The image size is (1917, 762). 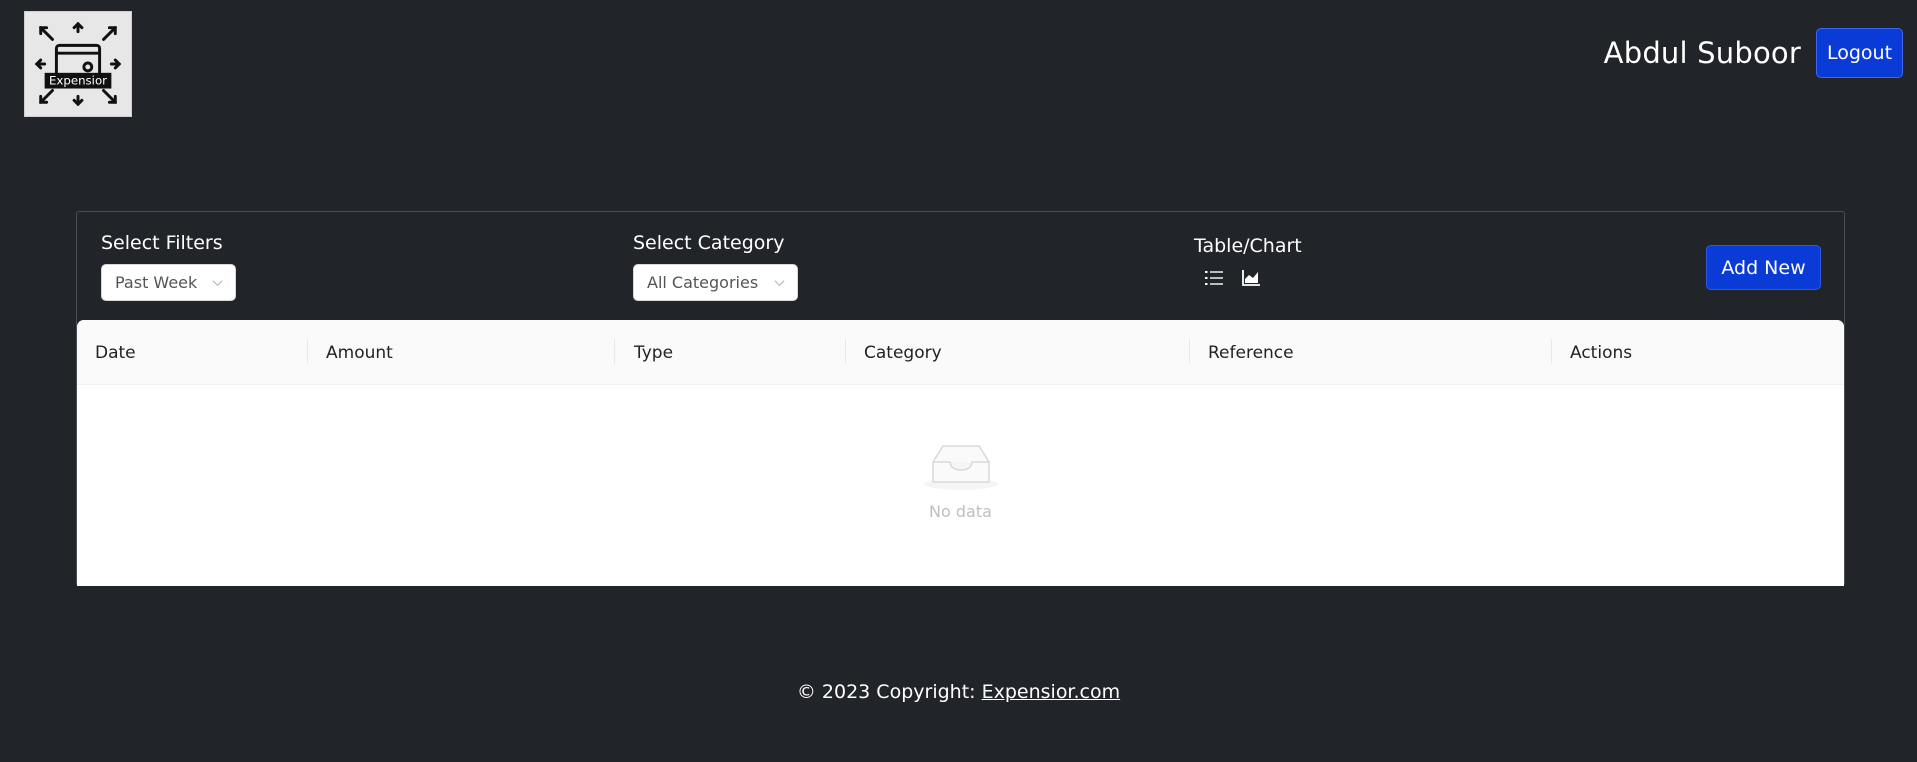 What do you see at coordinates (653, 352) in the screenshot?
I see `column-header-type: Type` at bounding box center [653, 352].